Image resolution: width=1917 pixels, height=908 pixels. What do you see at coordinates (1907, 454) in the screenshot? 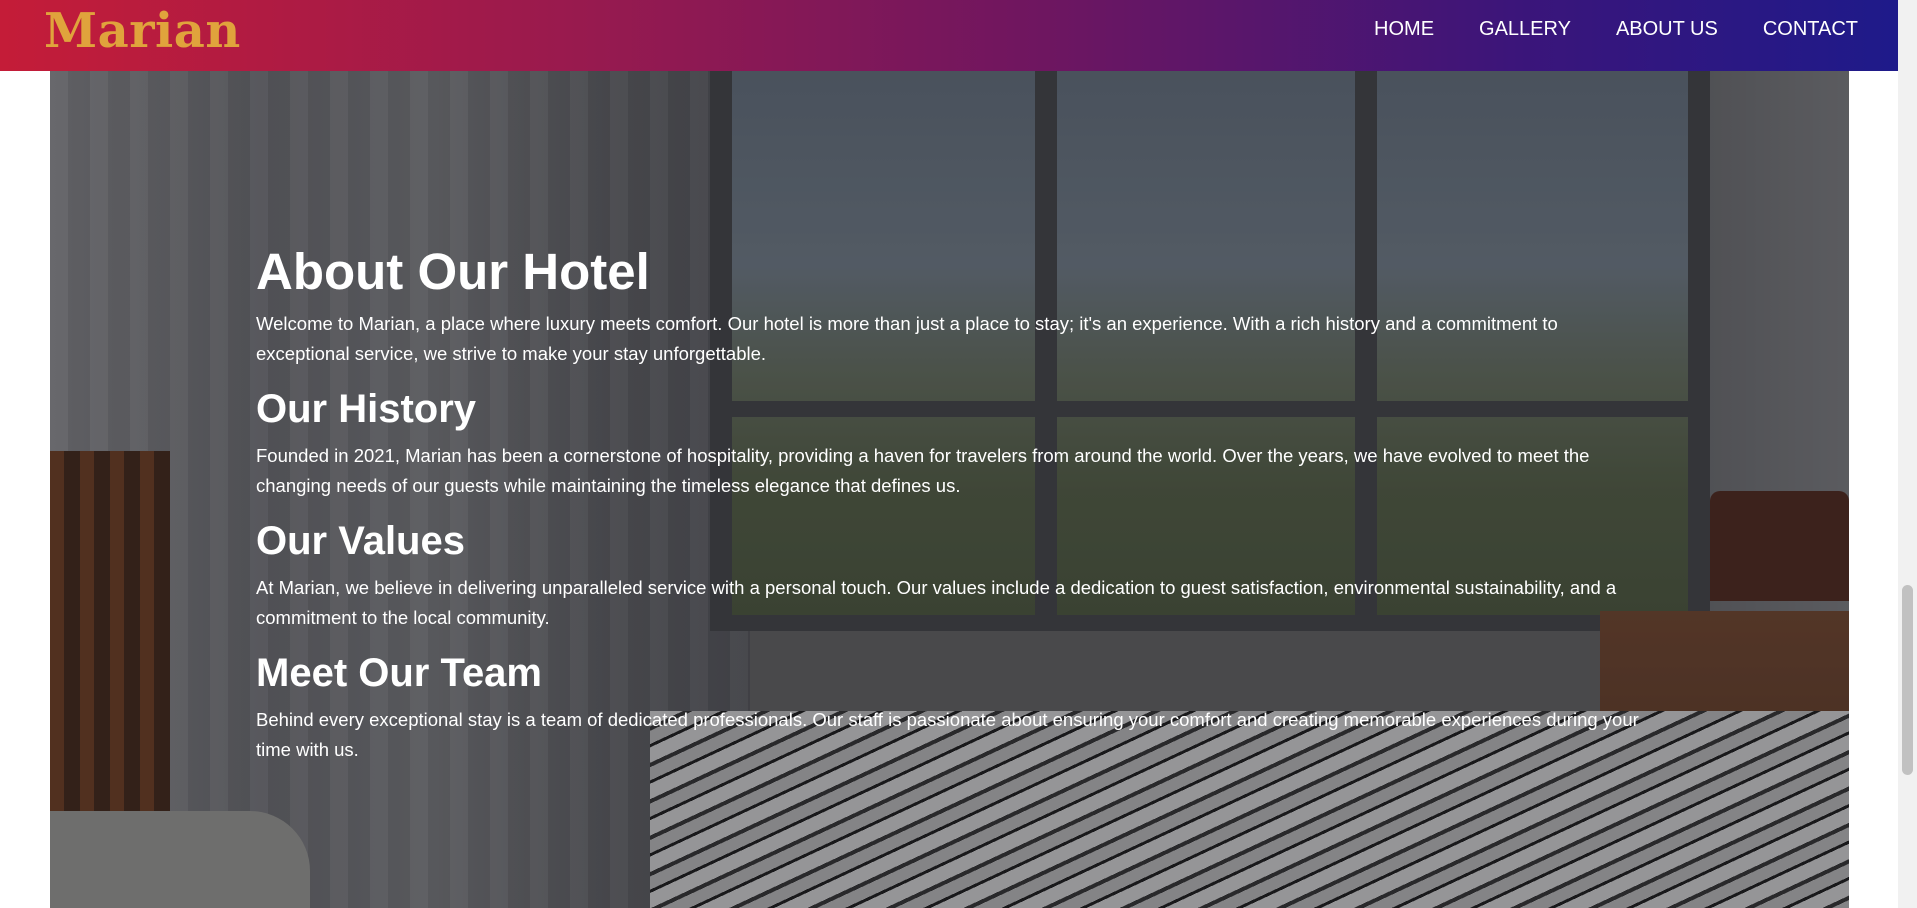
I see `page-scrollbar` at bounding box center [1907, 454].